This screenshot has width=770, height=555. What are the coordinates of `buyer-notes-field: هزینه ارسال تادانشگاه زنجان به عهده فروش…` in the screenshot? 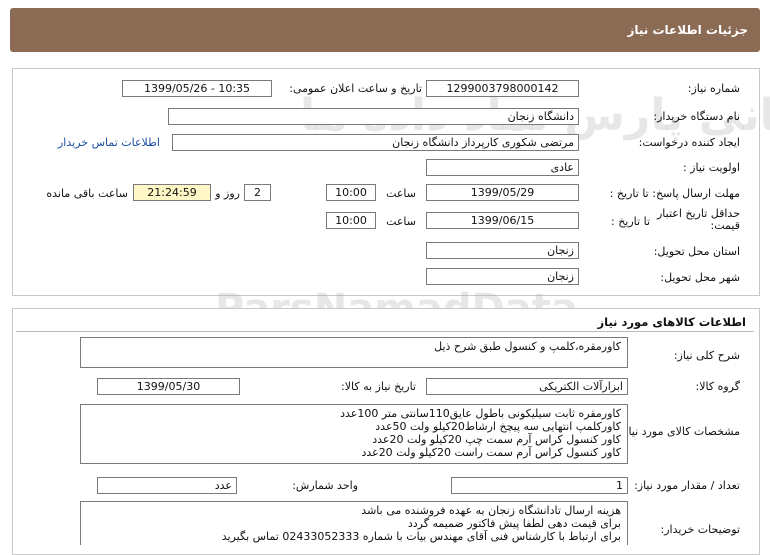 It's located at (354, 523).